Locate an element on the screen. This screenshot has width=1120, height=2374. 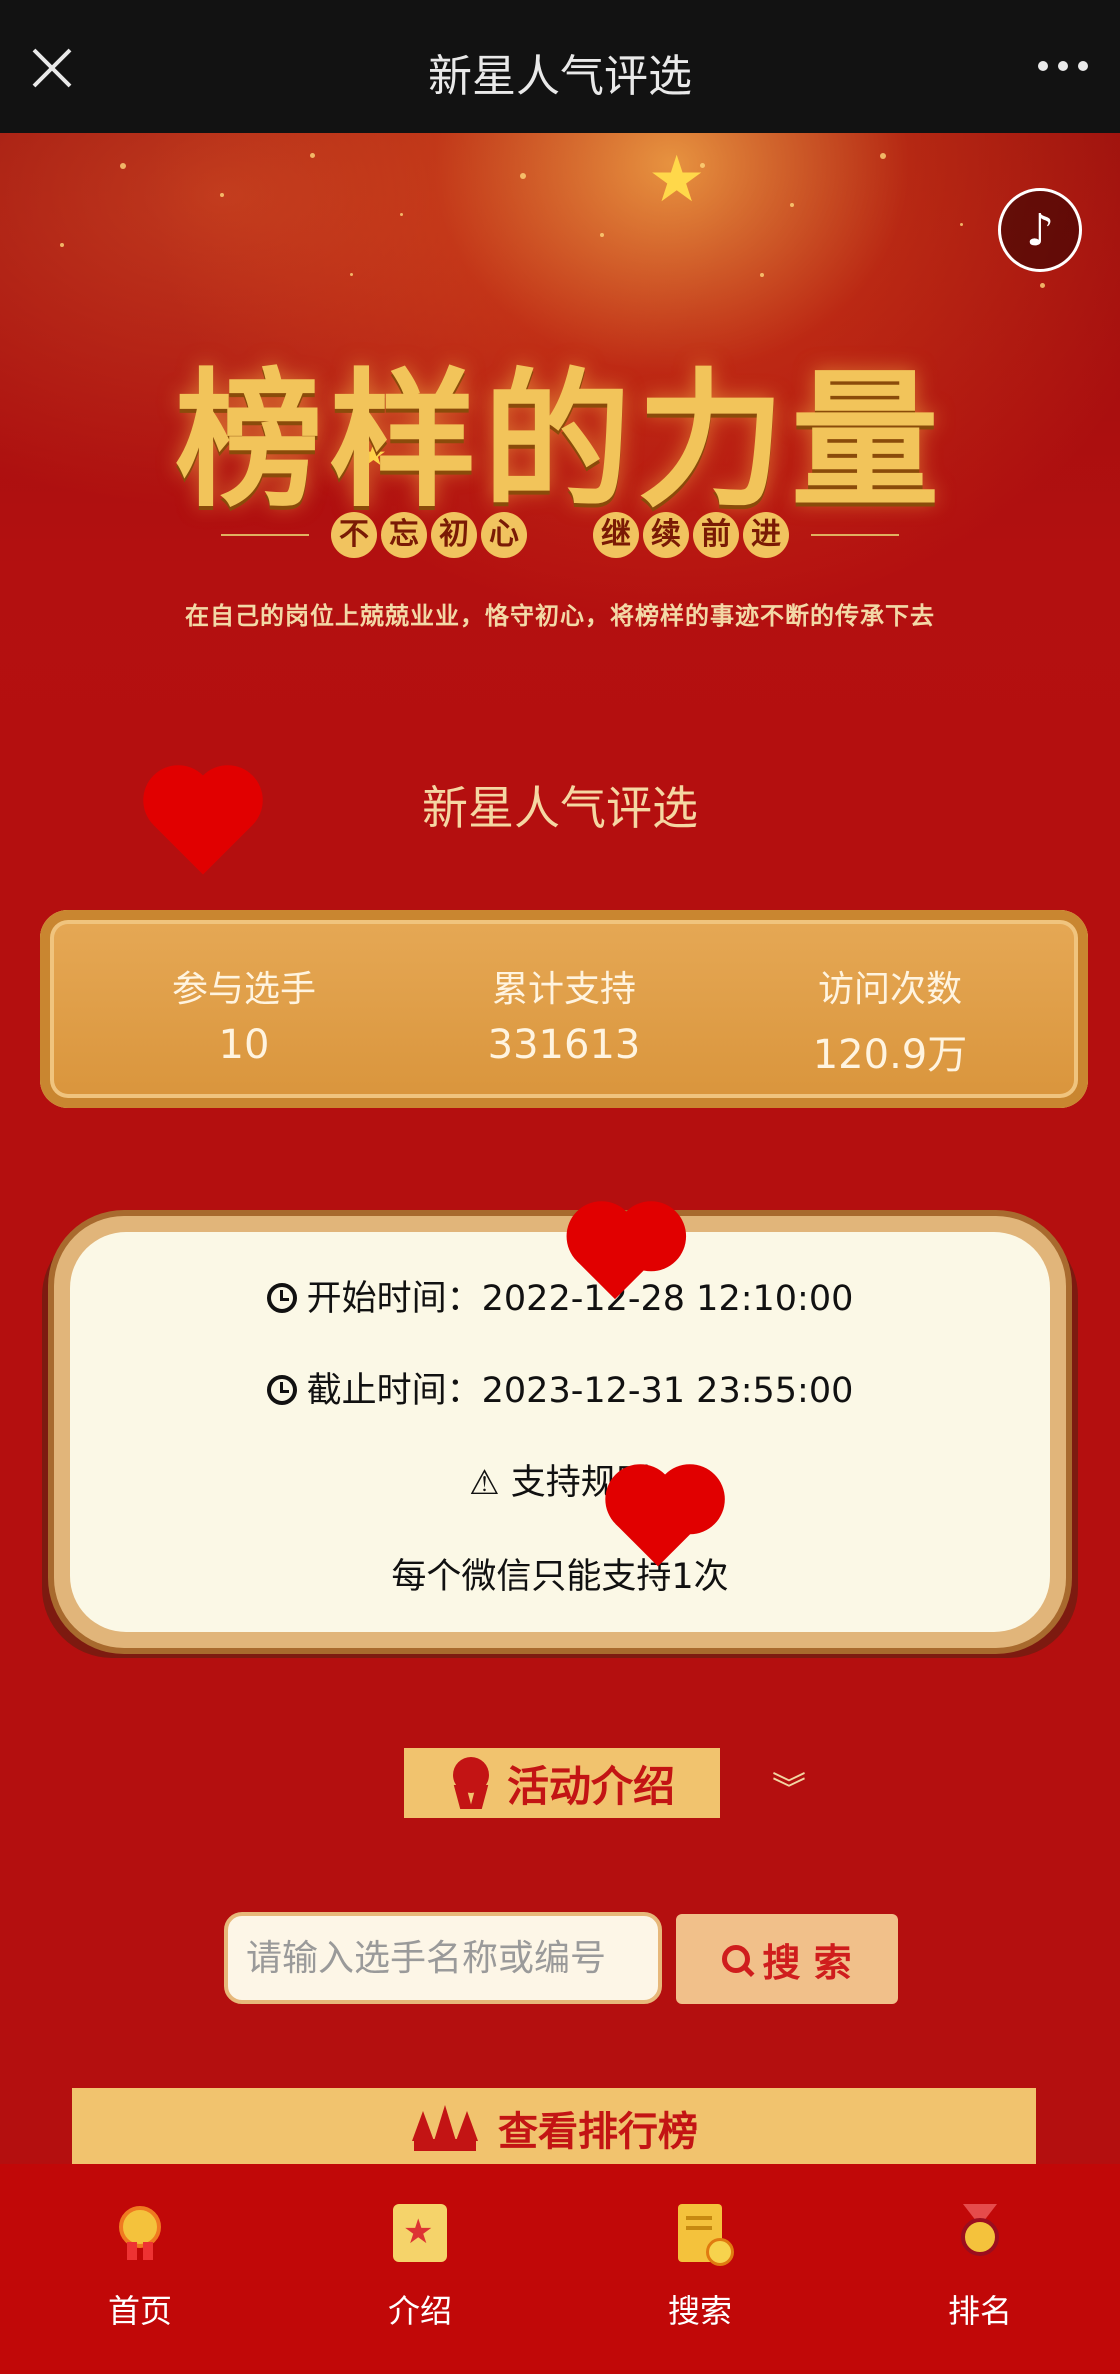
stat-label: 累计支持 is located at coordinates (563, 989).